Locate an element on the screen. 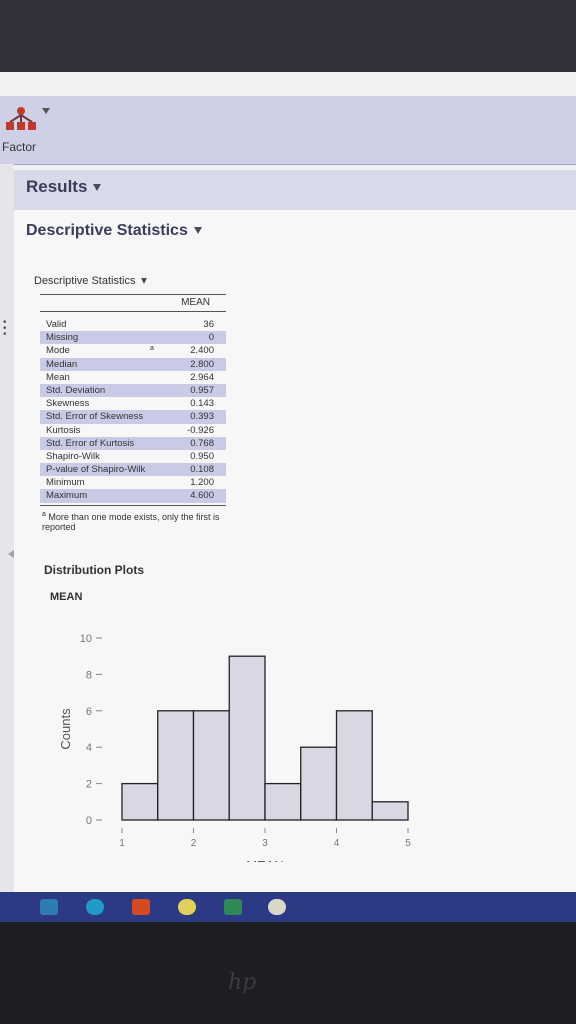 Image resolution: width=576 pixels, height=1024 pixels. row-label: Mode is located at coordinates (58, 351).